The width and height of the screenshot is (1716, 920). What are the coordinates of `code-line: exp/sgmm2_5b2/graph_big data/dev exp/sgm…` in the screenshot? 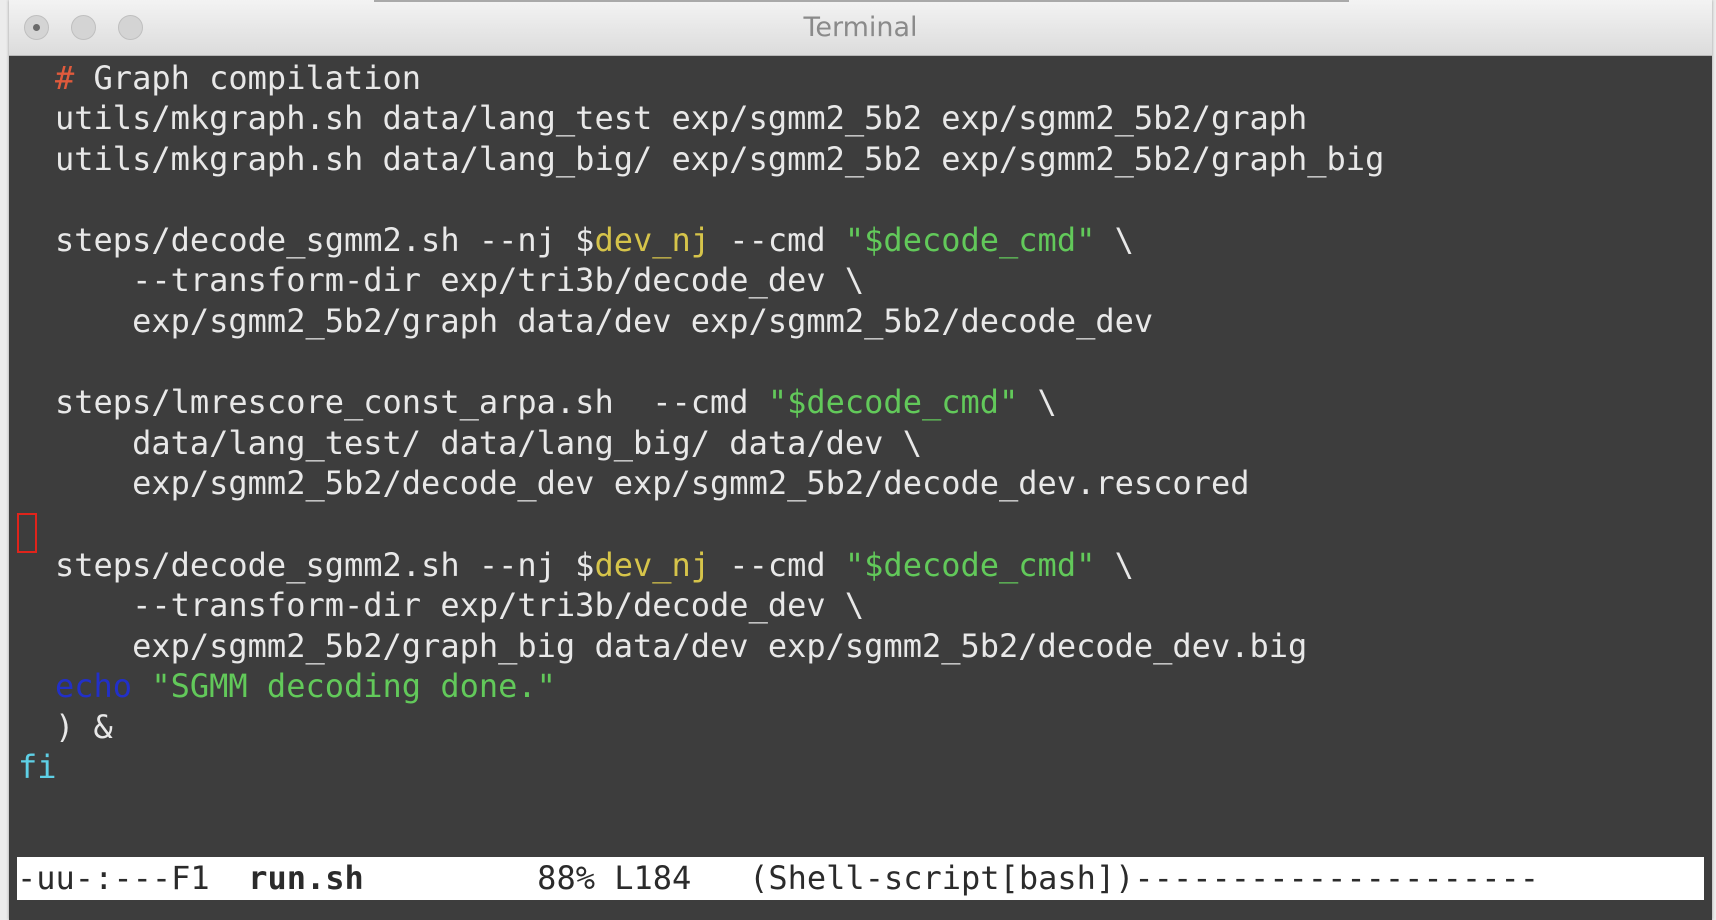 It's located at (681, 646).